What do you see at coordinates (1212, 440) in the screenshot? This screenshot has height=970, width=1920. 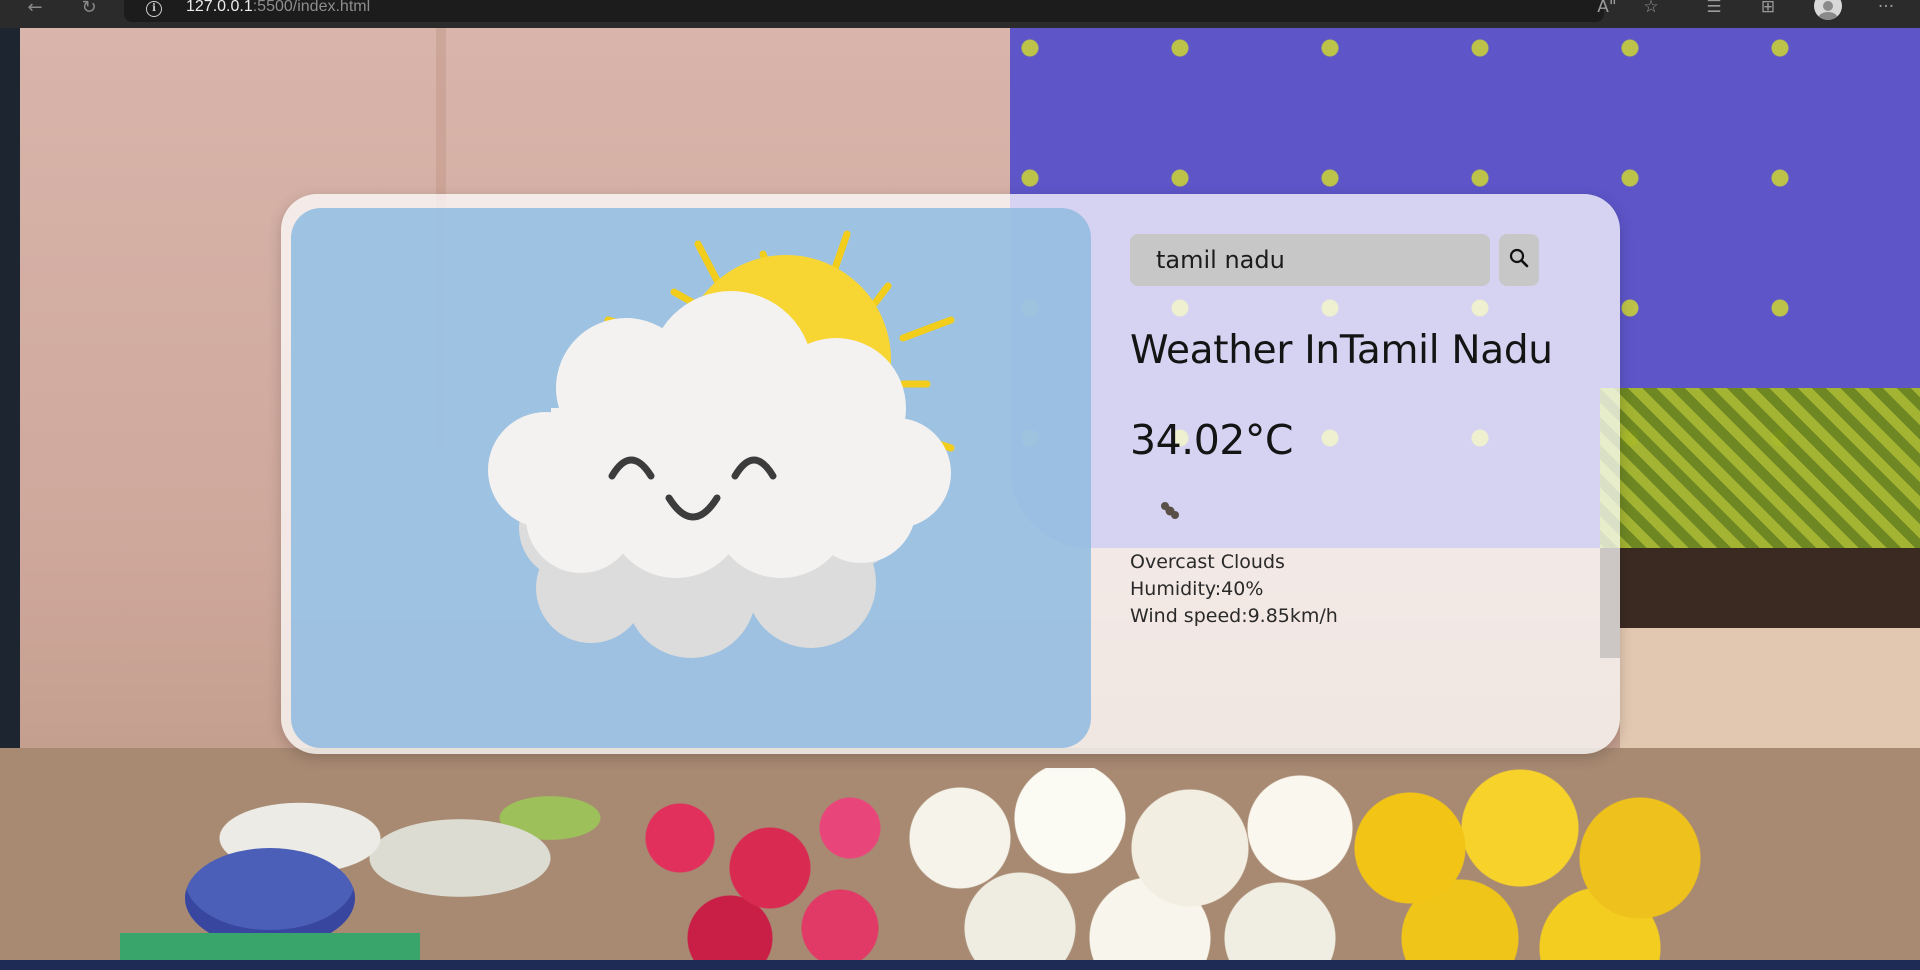 I see `temperature-value: 34.02°C` at bounding box center [1212, 440].